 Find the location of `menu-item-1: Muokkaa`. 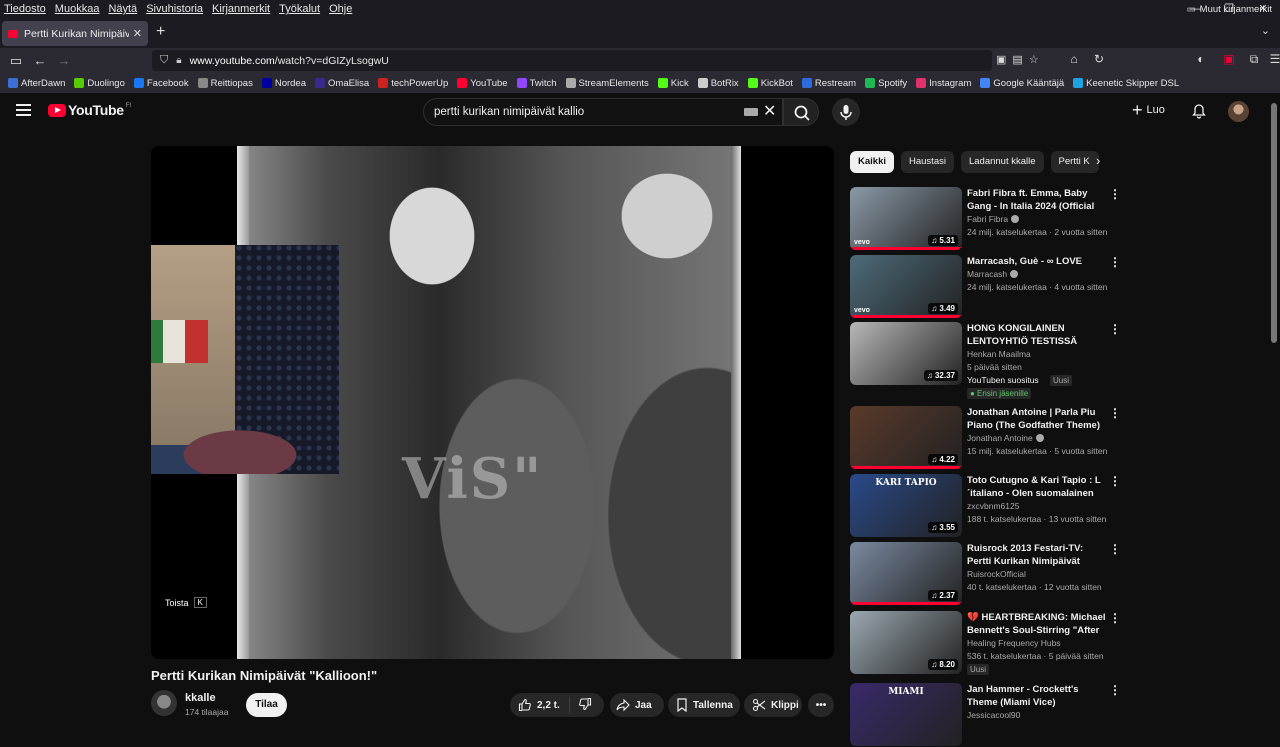

menu-item-1: Muokkaa is located at coordinates (77, 9).